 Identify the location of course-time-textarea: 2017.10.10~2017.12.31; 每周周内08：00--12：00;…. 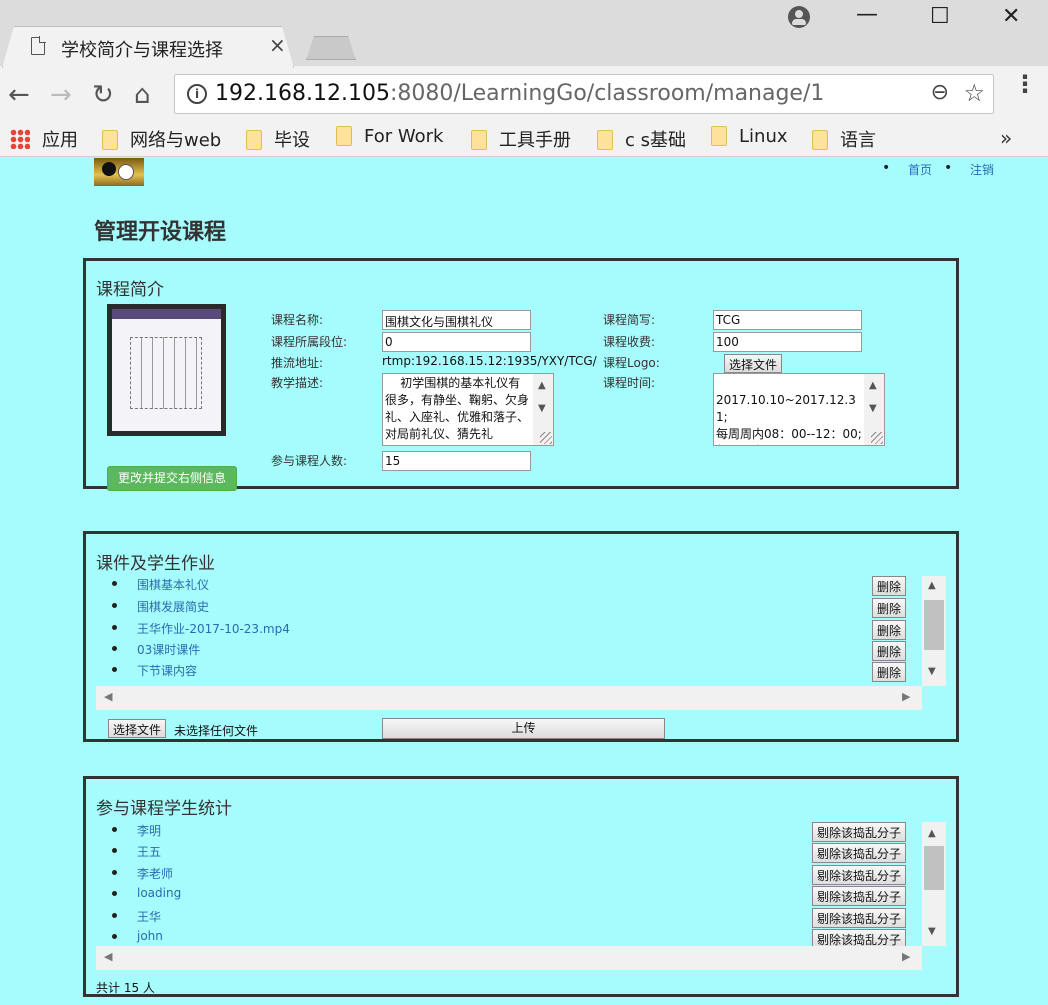
(799, 409).